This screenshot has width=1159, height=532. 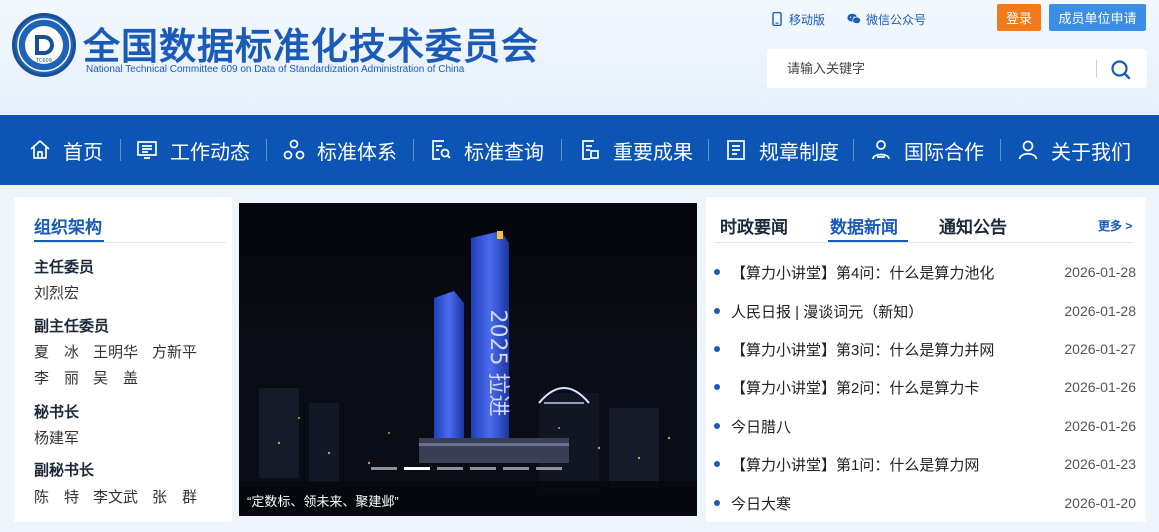 I want to click on news-title: 【算力小讲堂】第4问：什么是算力池化, so click(x=893, y=272).